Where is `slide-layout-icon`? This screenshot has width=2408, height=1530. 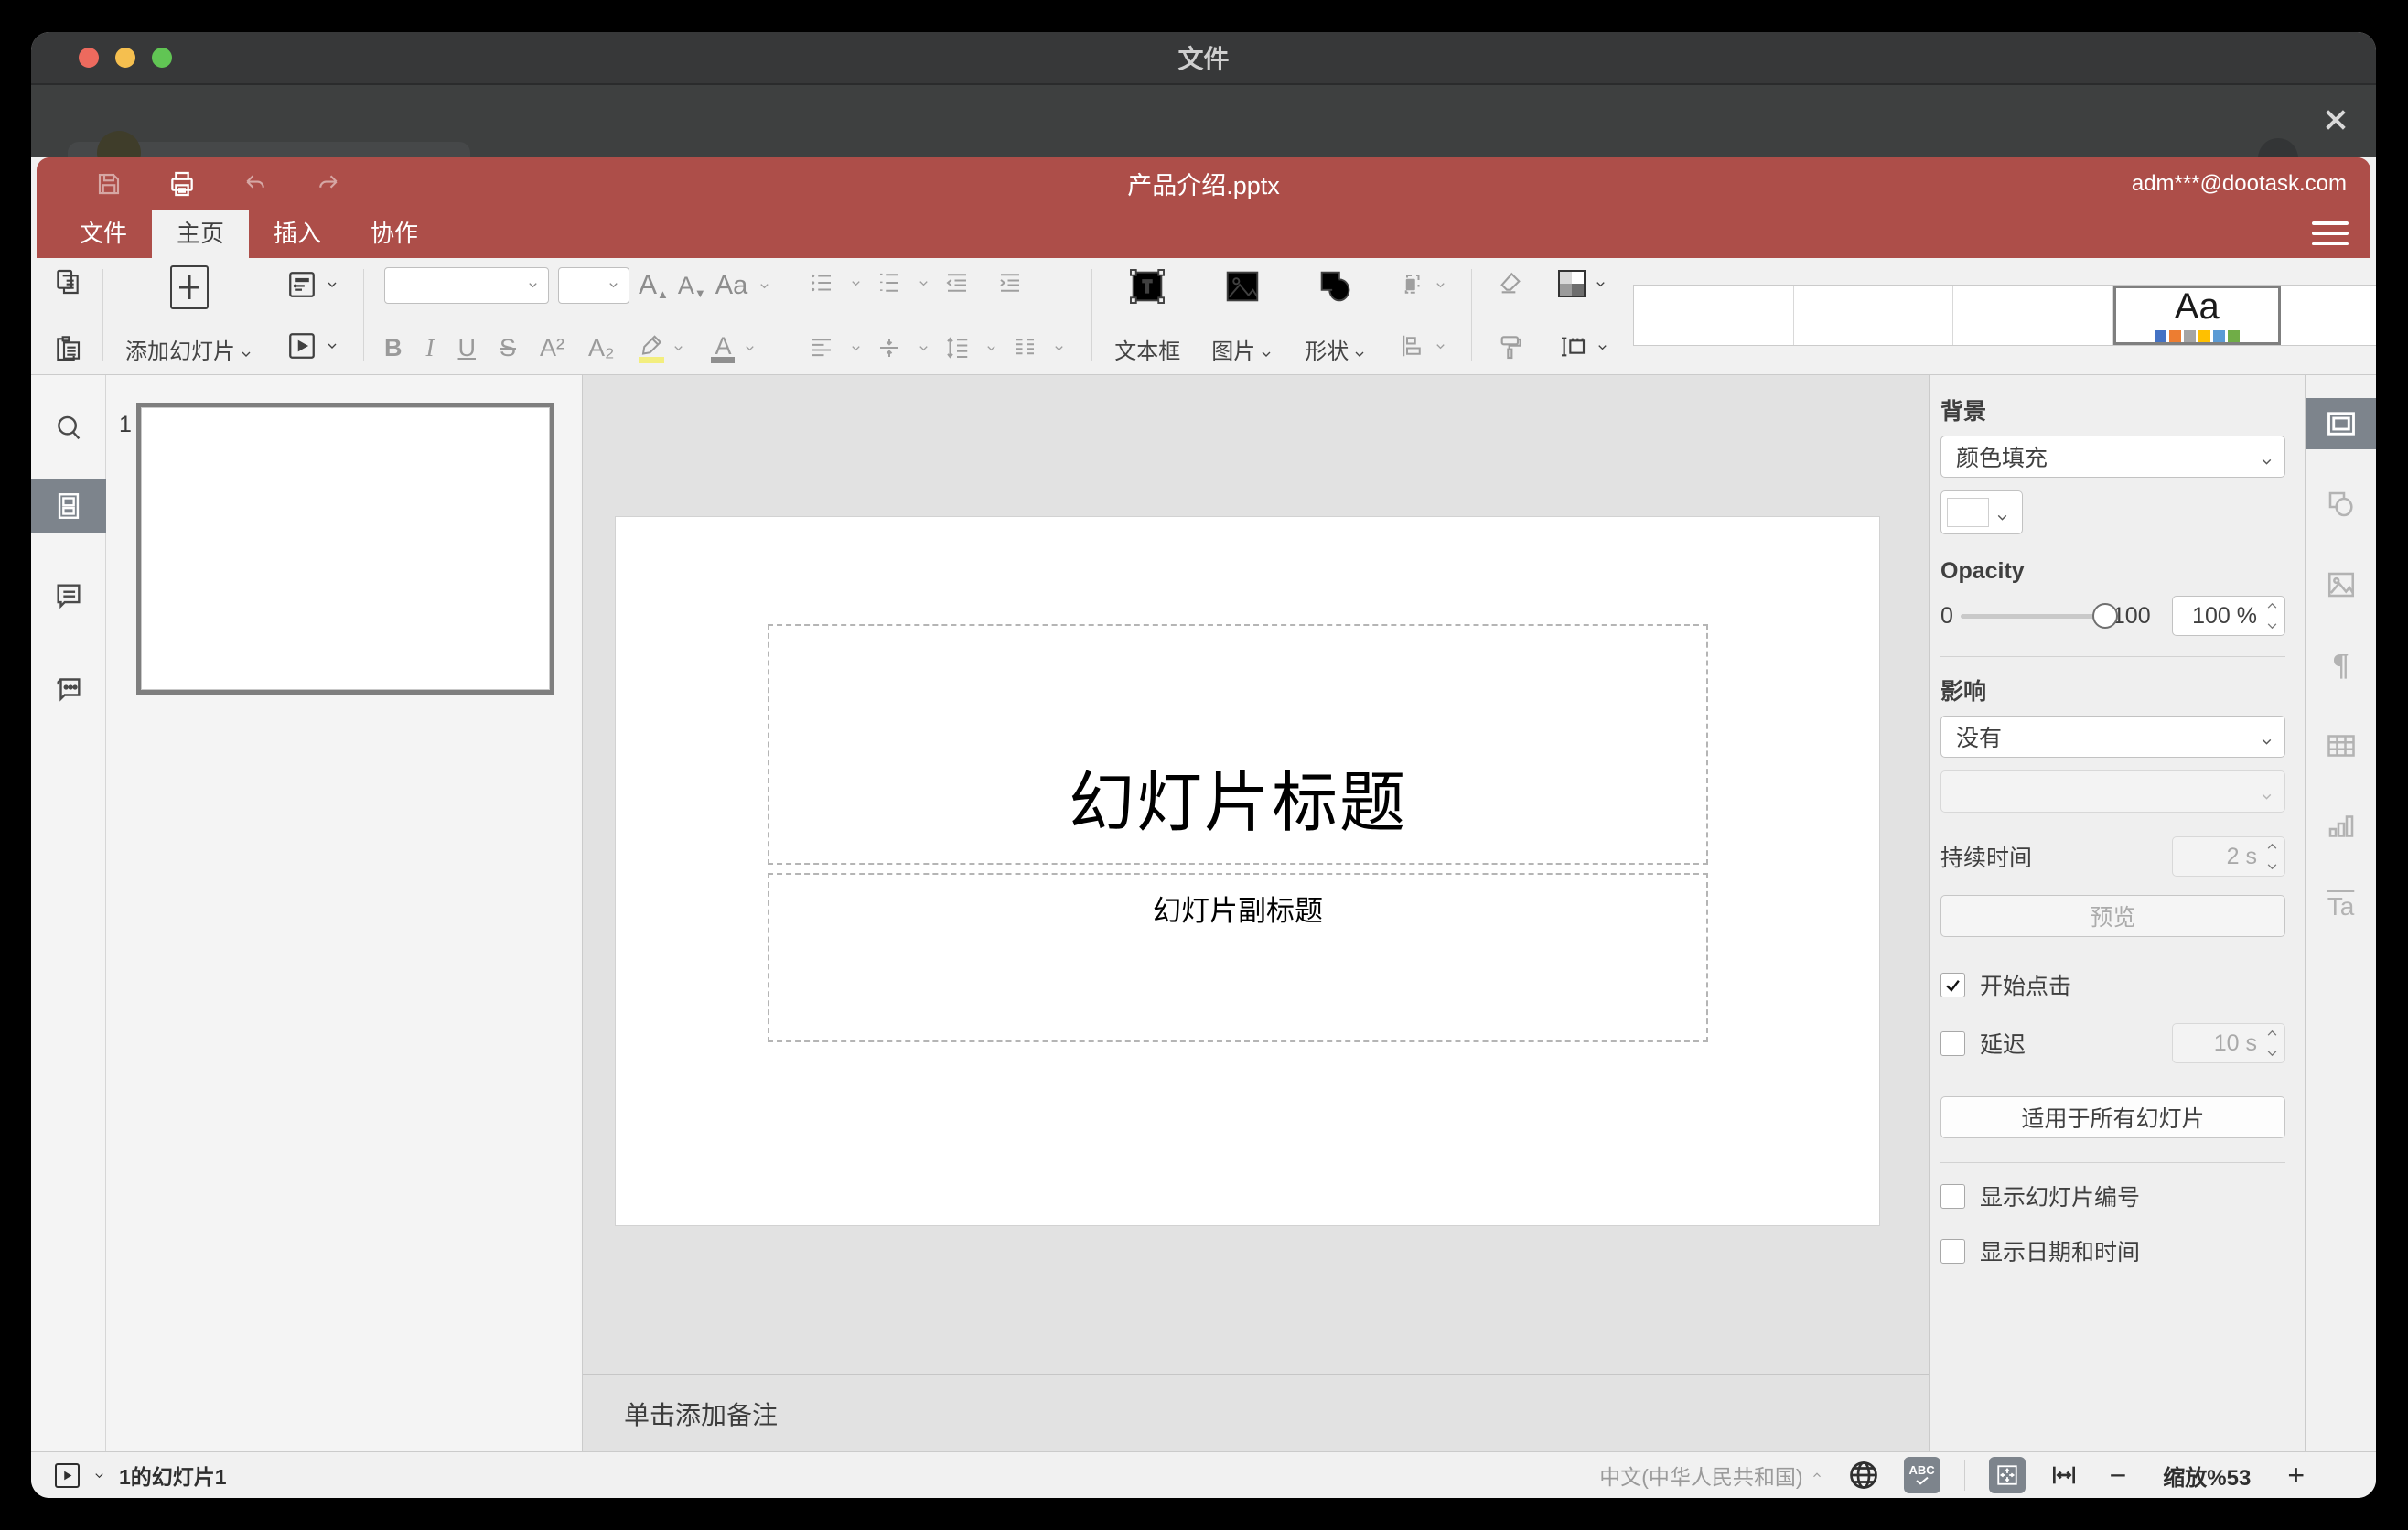 slide-layout-icon is located at coordinates (301, 284).